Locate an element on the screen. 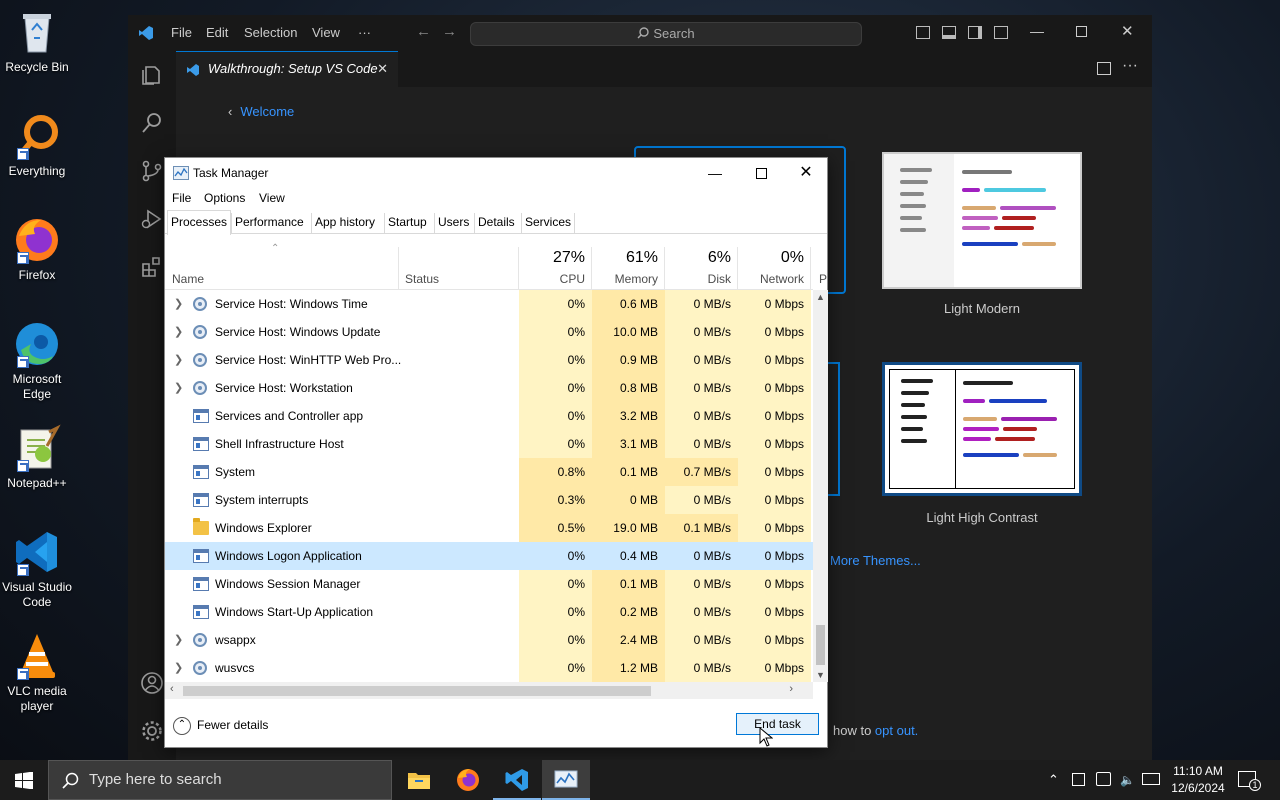 Image resolution: width=1280 pixels, height=800 pixels. end-task-button: End task is located at coordinates (777, 724).